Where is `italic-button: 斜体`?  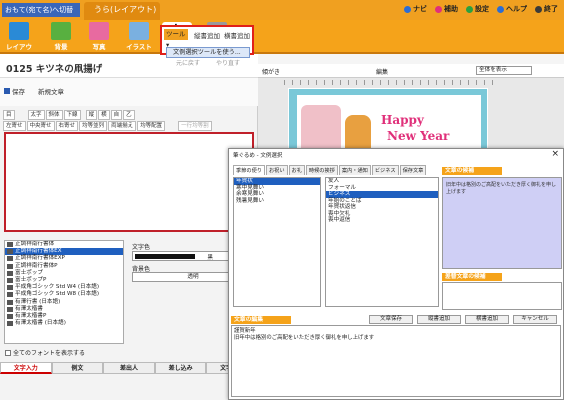
italic-button: 斜体 is located at coordinates (54, 115).